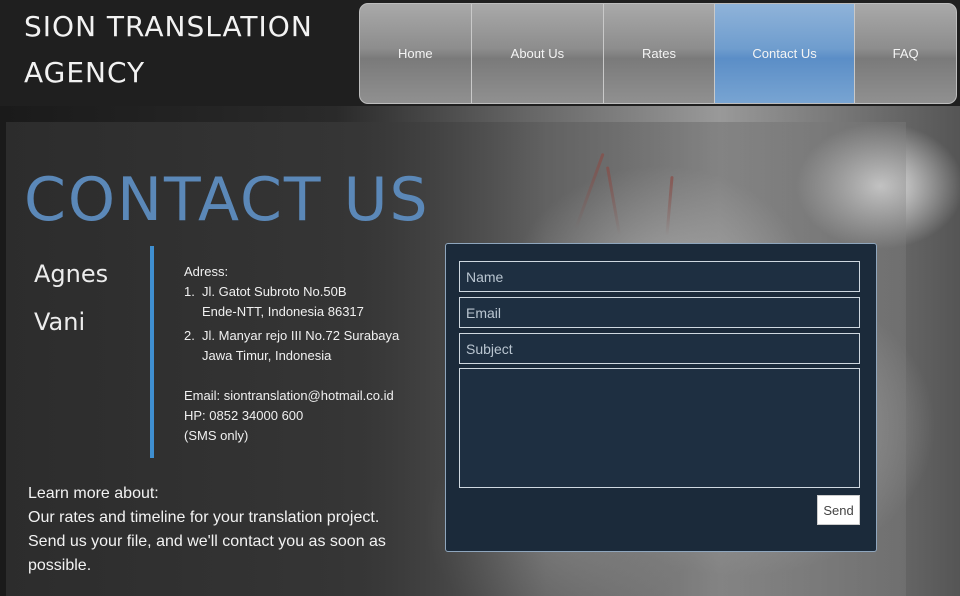  Describe the element at coordinates (289, 395) in the screenshot. I see `email-text: Email: siontranslation@hotmail.co.id` at that location.